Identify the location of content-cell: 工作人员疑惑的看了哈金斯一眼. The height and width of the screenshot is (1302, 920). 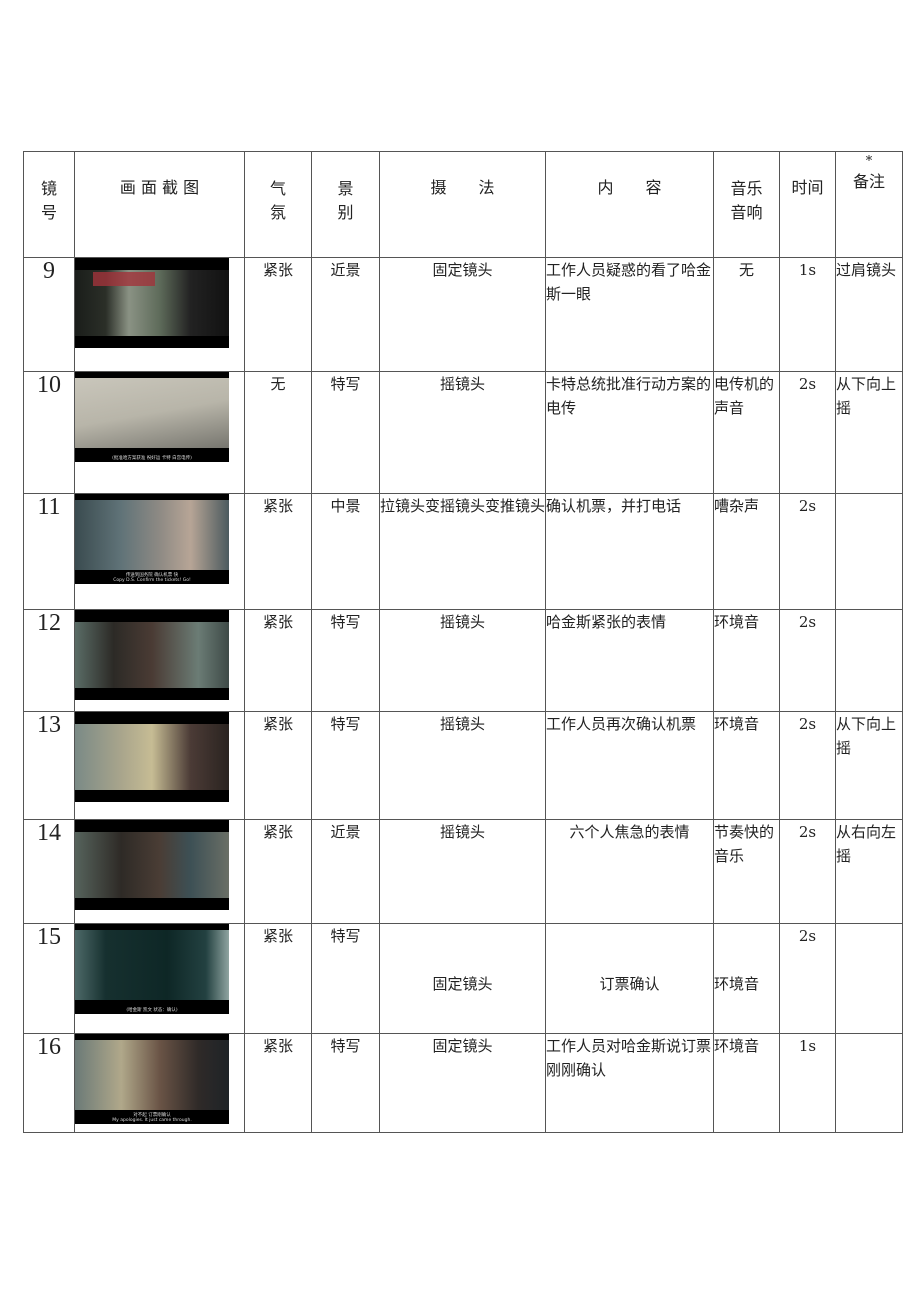
(629, 314).